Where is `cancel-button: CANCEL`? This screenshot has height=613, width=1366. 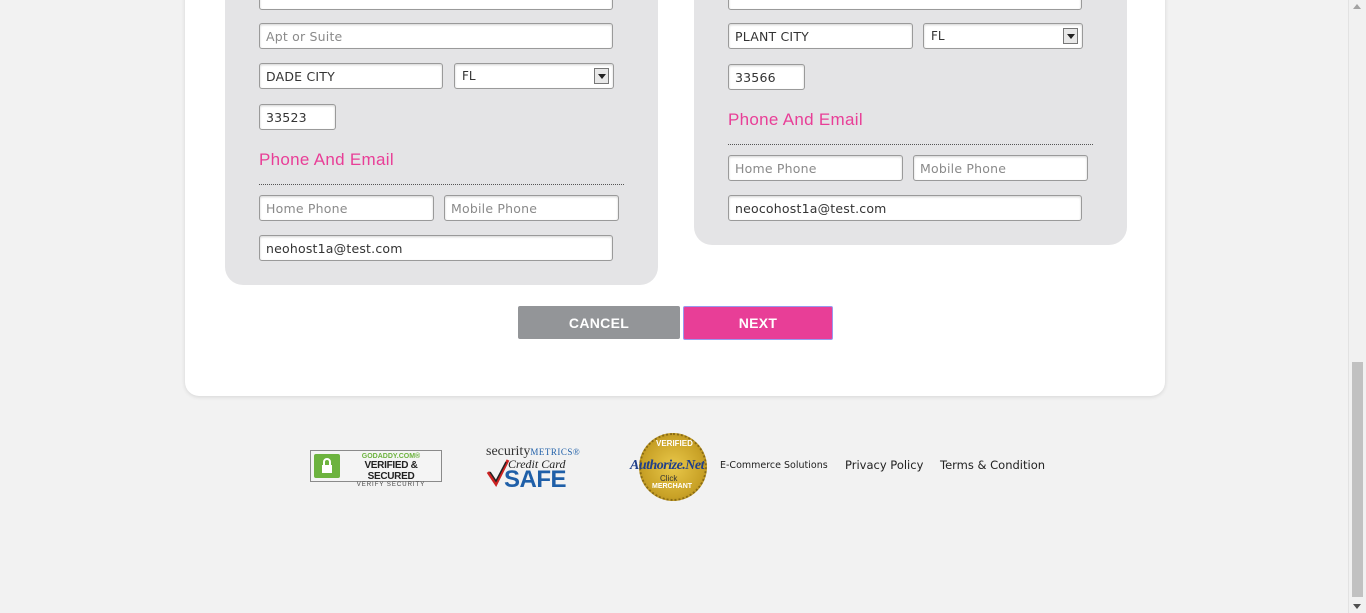 cancel-button: CANCEL is located at coordinates (599, 322).